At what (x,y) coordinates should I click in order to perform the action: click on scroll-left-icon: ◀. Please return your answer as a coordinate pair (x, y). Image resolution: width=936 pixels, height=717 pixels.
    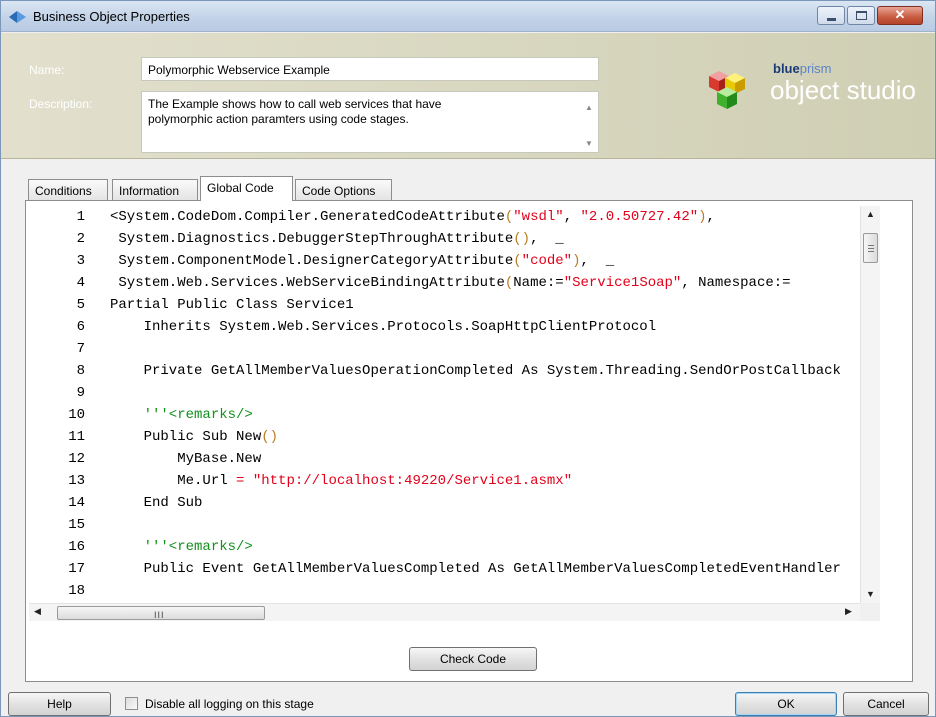
    Looking at the image, I should click on (37, 611).